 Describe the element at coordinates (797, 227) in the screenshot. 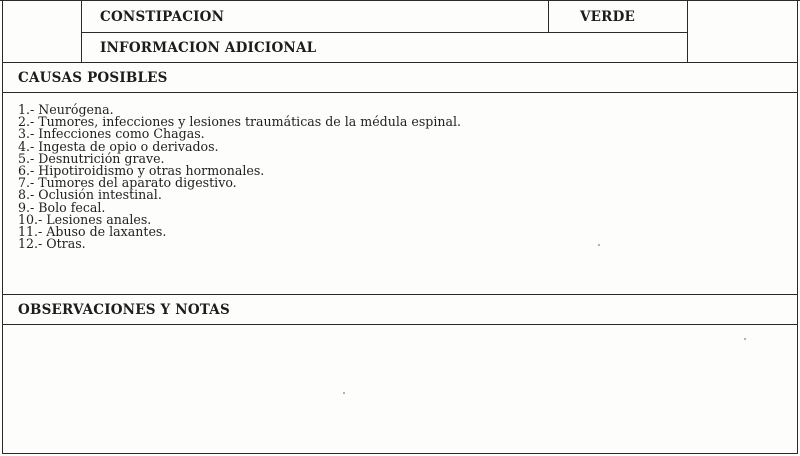

I see `right-border` at that location.